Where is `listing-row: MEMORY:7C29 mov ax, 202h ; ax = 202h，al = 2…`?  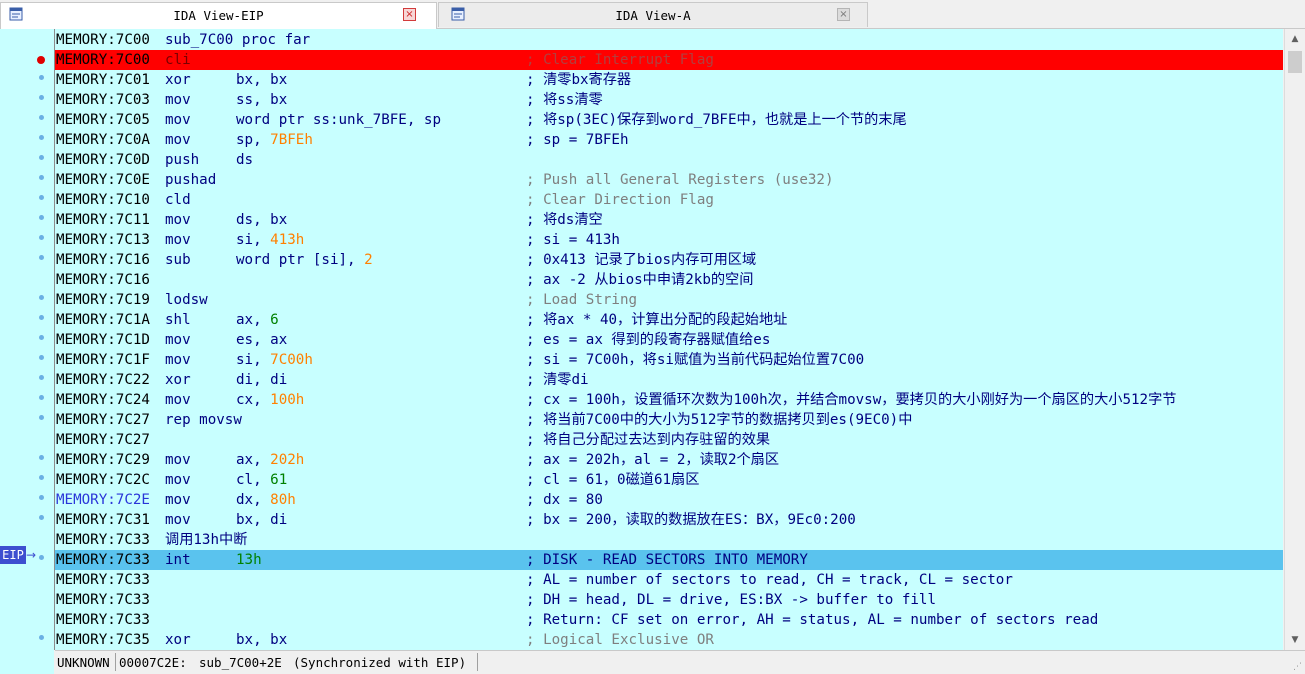 listing-row: MEMORY:7C29 mov ax, 202h ; ax = 202h，al = 2… is located at coordinates (669, 460).